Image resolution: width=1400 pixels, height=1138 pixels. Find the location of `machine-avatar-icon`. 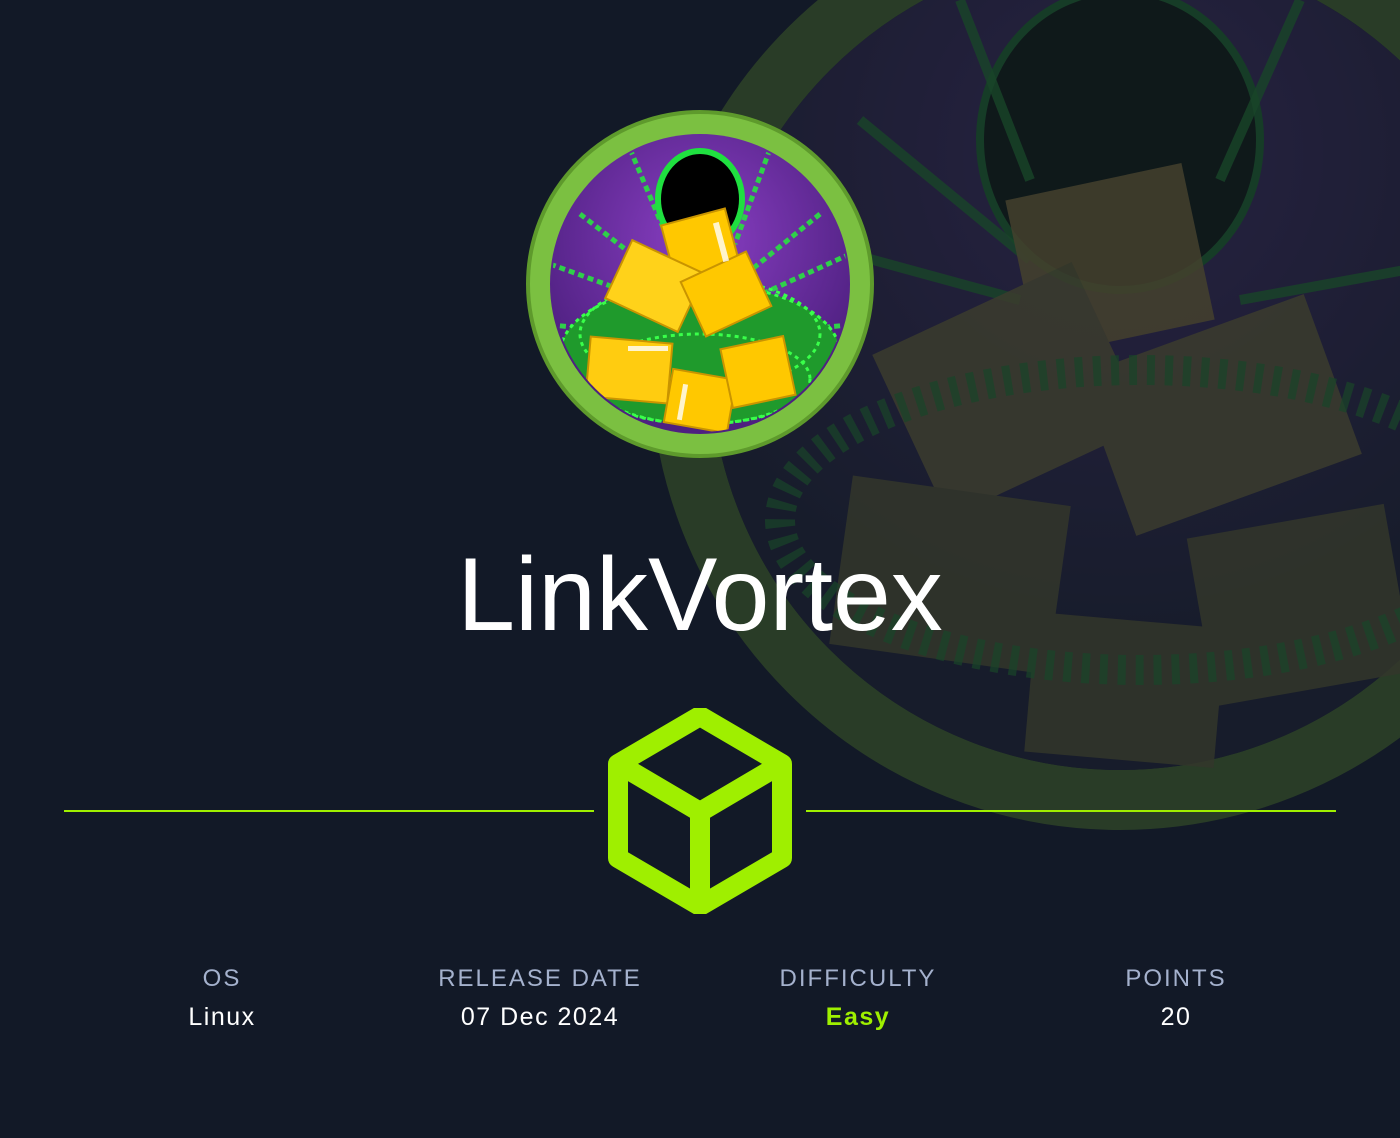

machine-avatar-icon is located at coordinates (700, 284).